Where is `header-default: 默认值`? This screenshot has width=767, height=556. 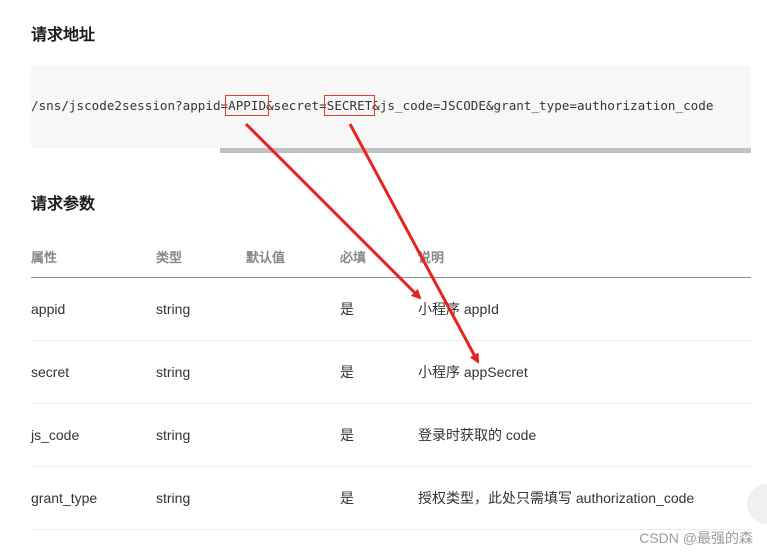
header-default: 默认值 is located at coordinates (293, 256).